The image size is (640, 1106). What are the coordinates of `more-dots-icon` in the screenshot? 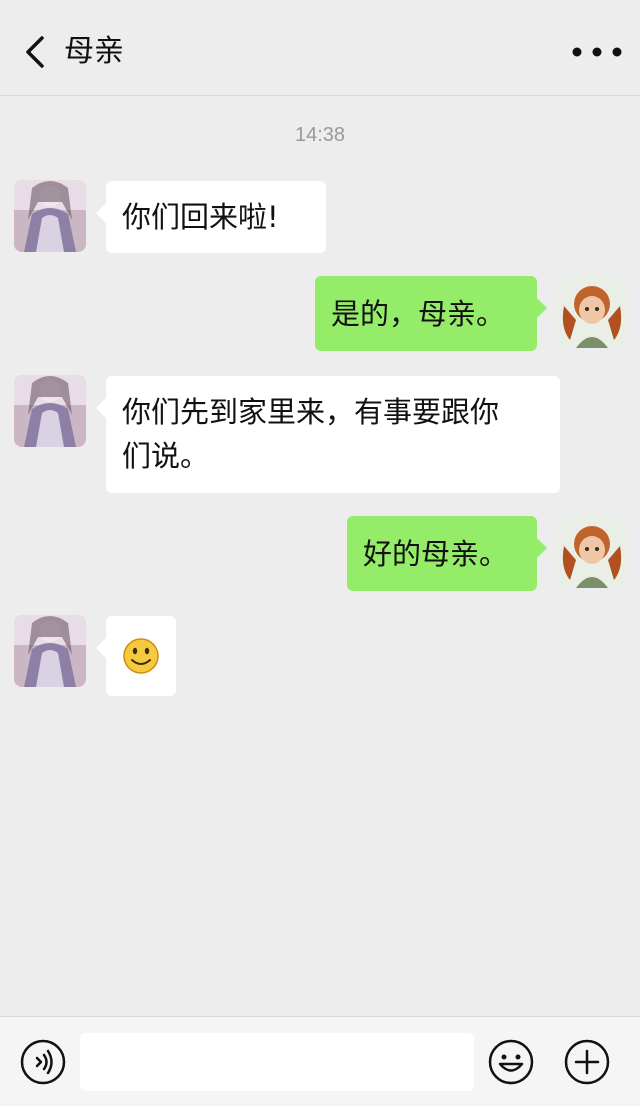 It's located at (597, 52).